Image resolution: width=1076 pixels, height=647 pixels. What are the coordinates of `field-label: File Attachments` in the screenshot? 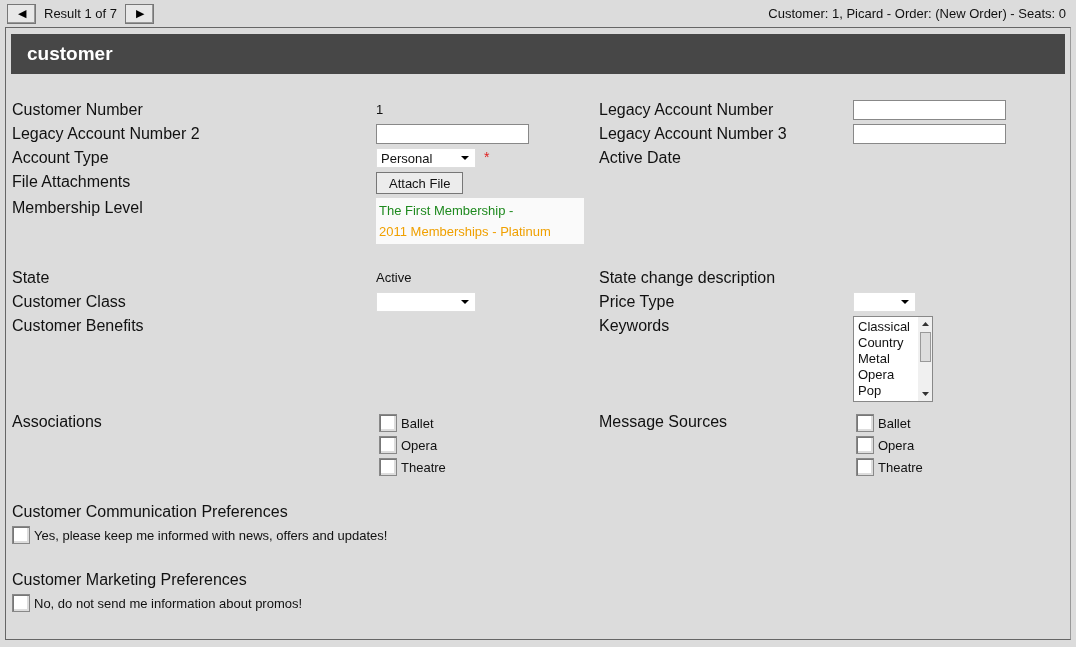 It's located at (72, 182).